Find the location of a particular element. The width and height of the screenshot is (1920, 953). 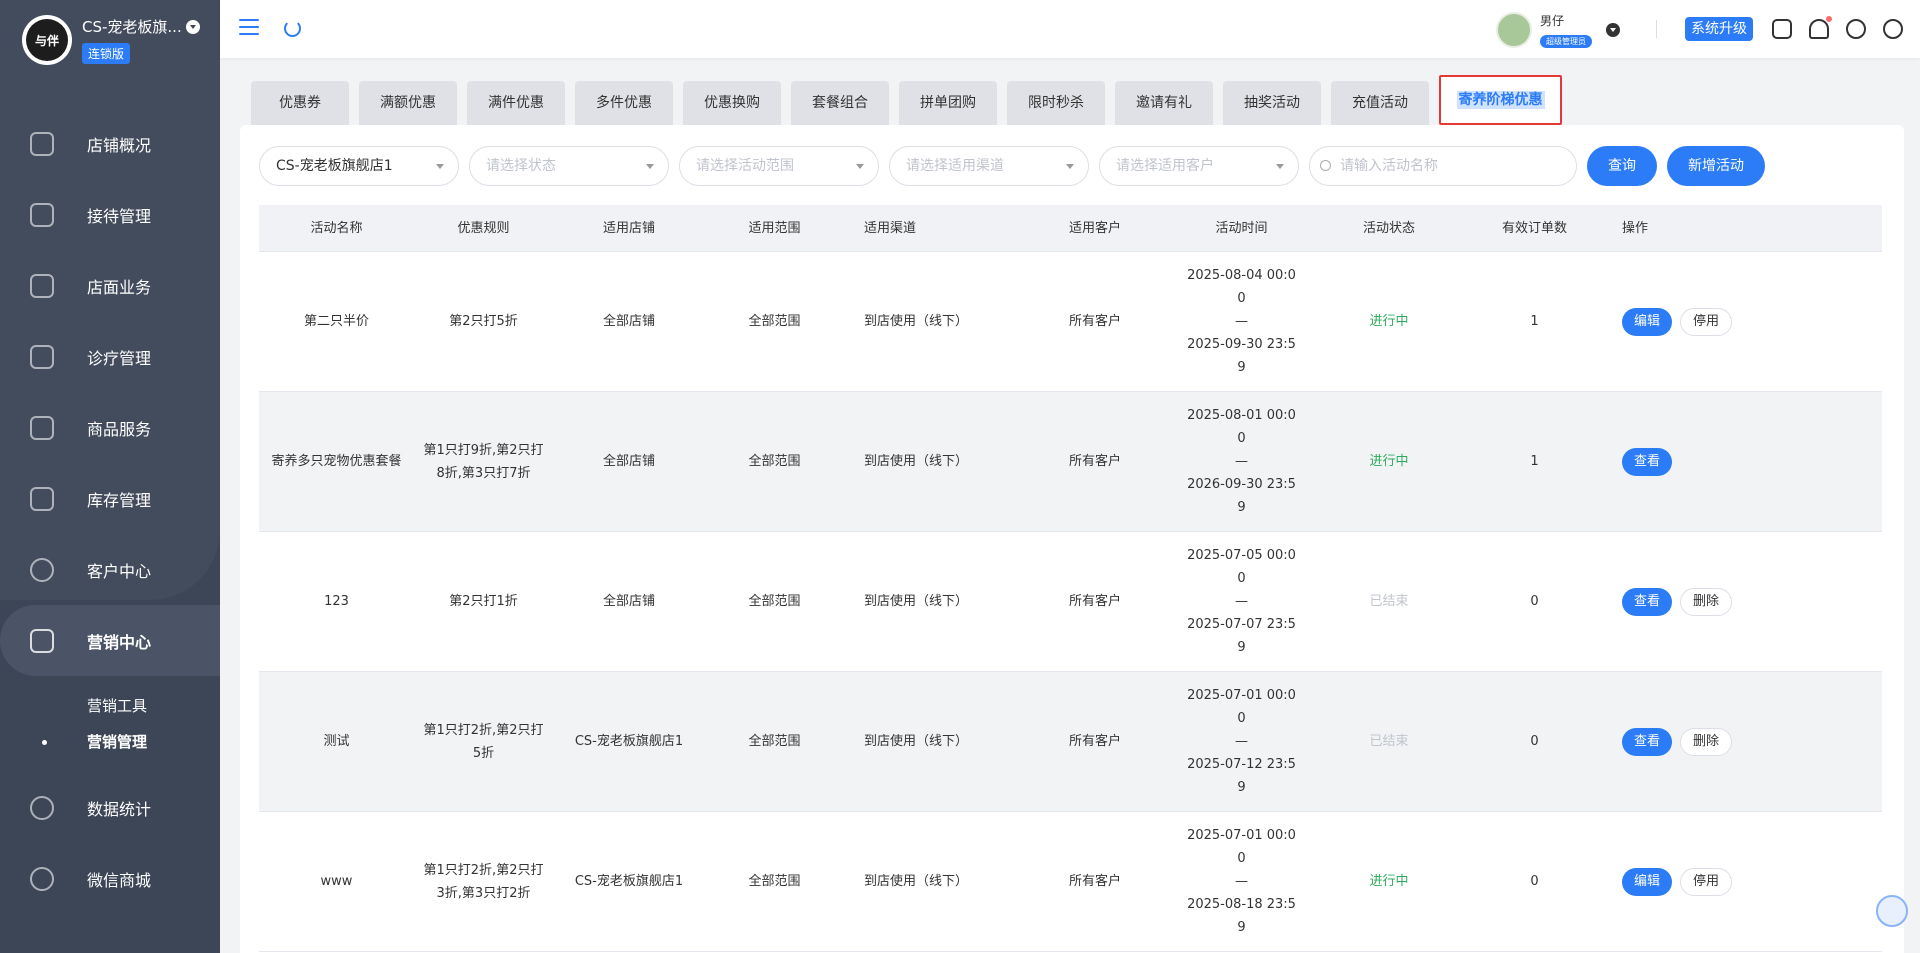

sidebar-item-reception: 接待管理 is located at coordinates (110, 214).